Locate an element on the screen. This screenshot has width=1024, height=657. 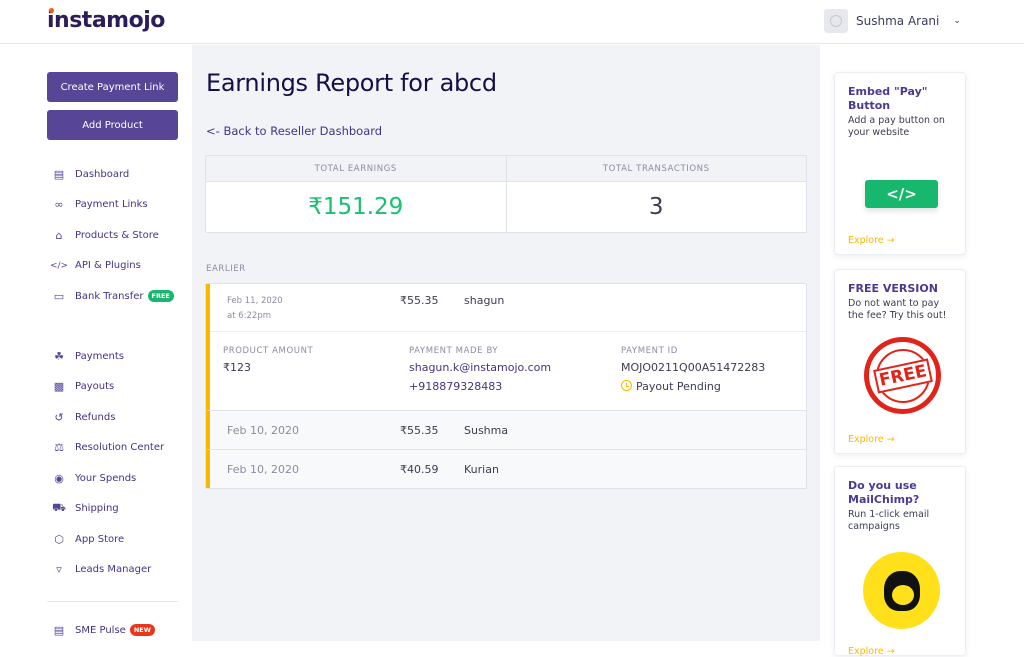
sidebar-item-your-spends: ◉ Your Spends is located at coordinates (119, 478).